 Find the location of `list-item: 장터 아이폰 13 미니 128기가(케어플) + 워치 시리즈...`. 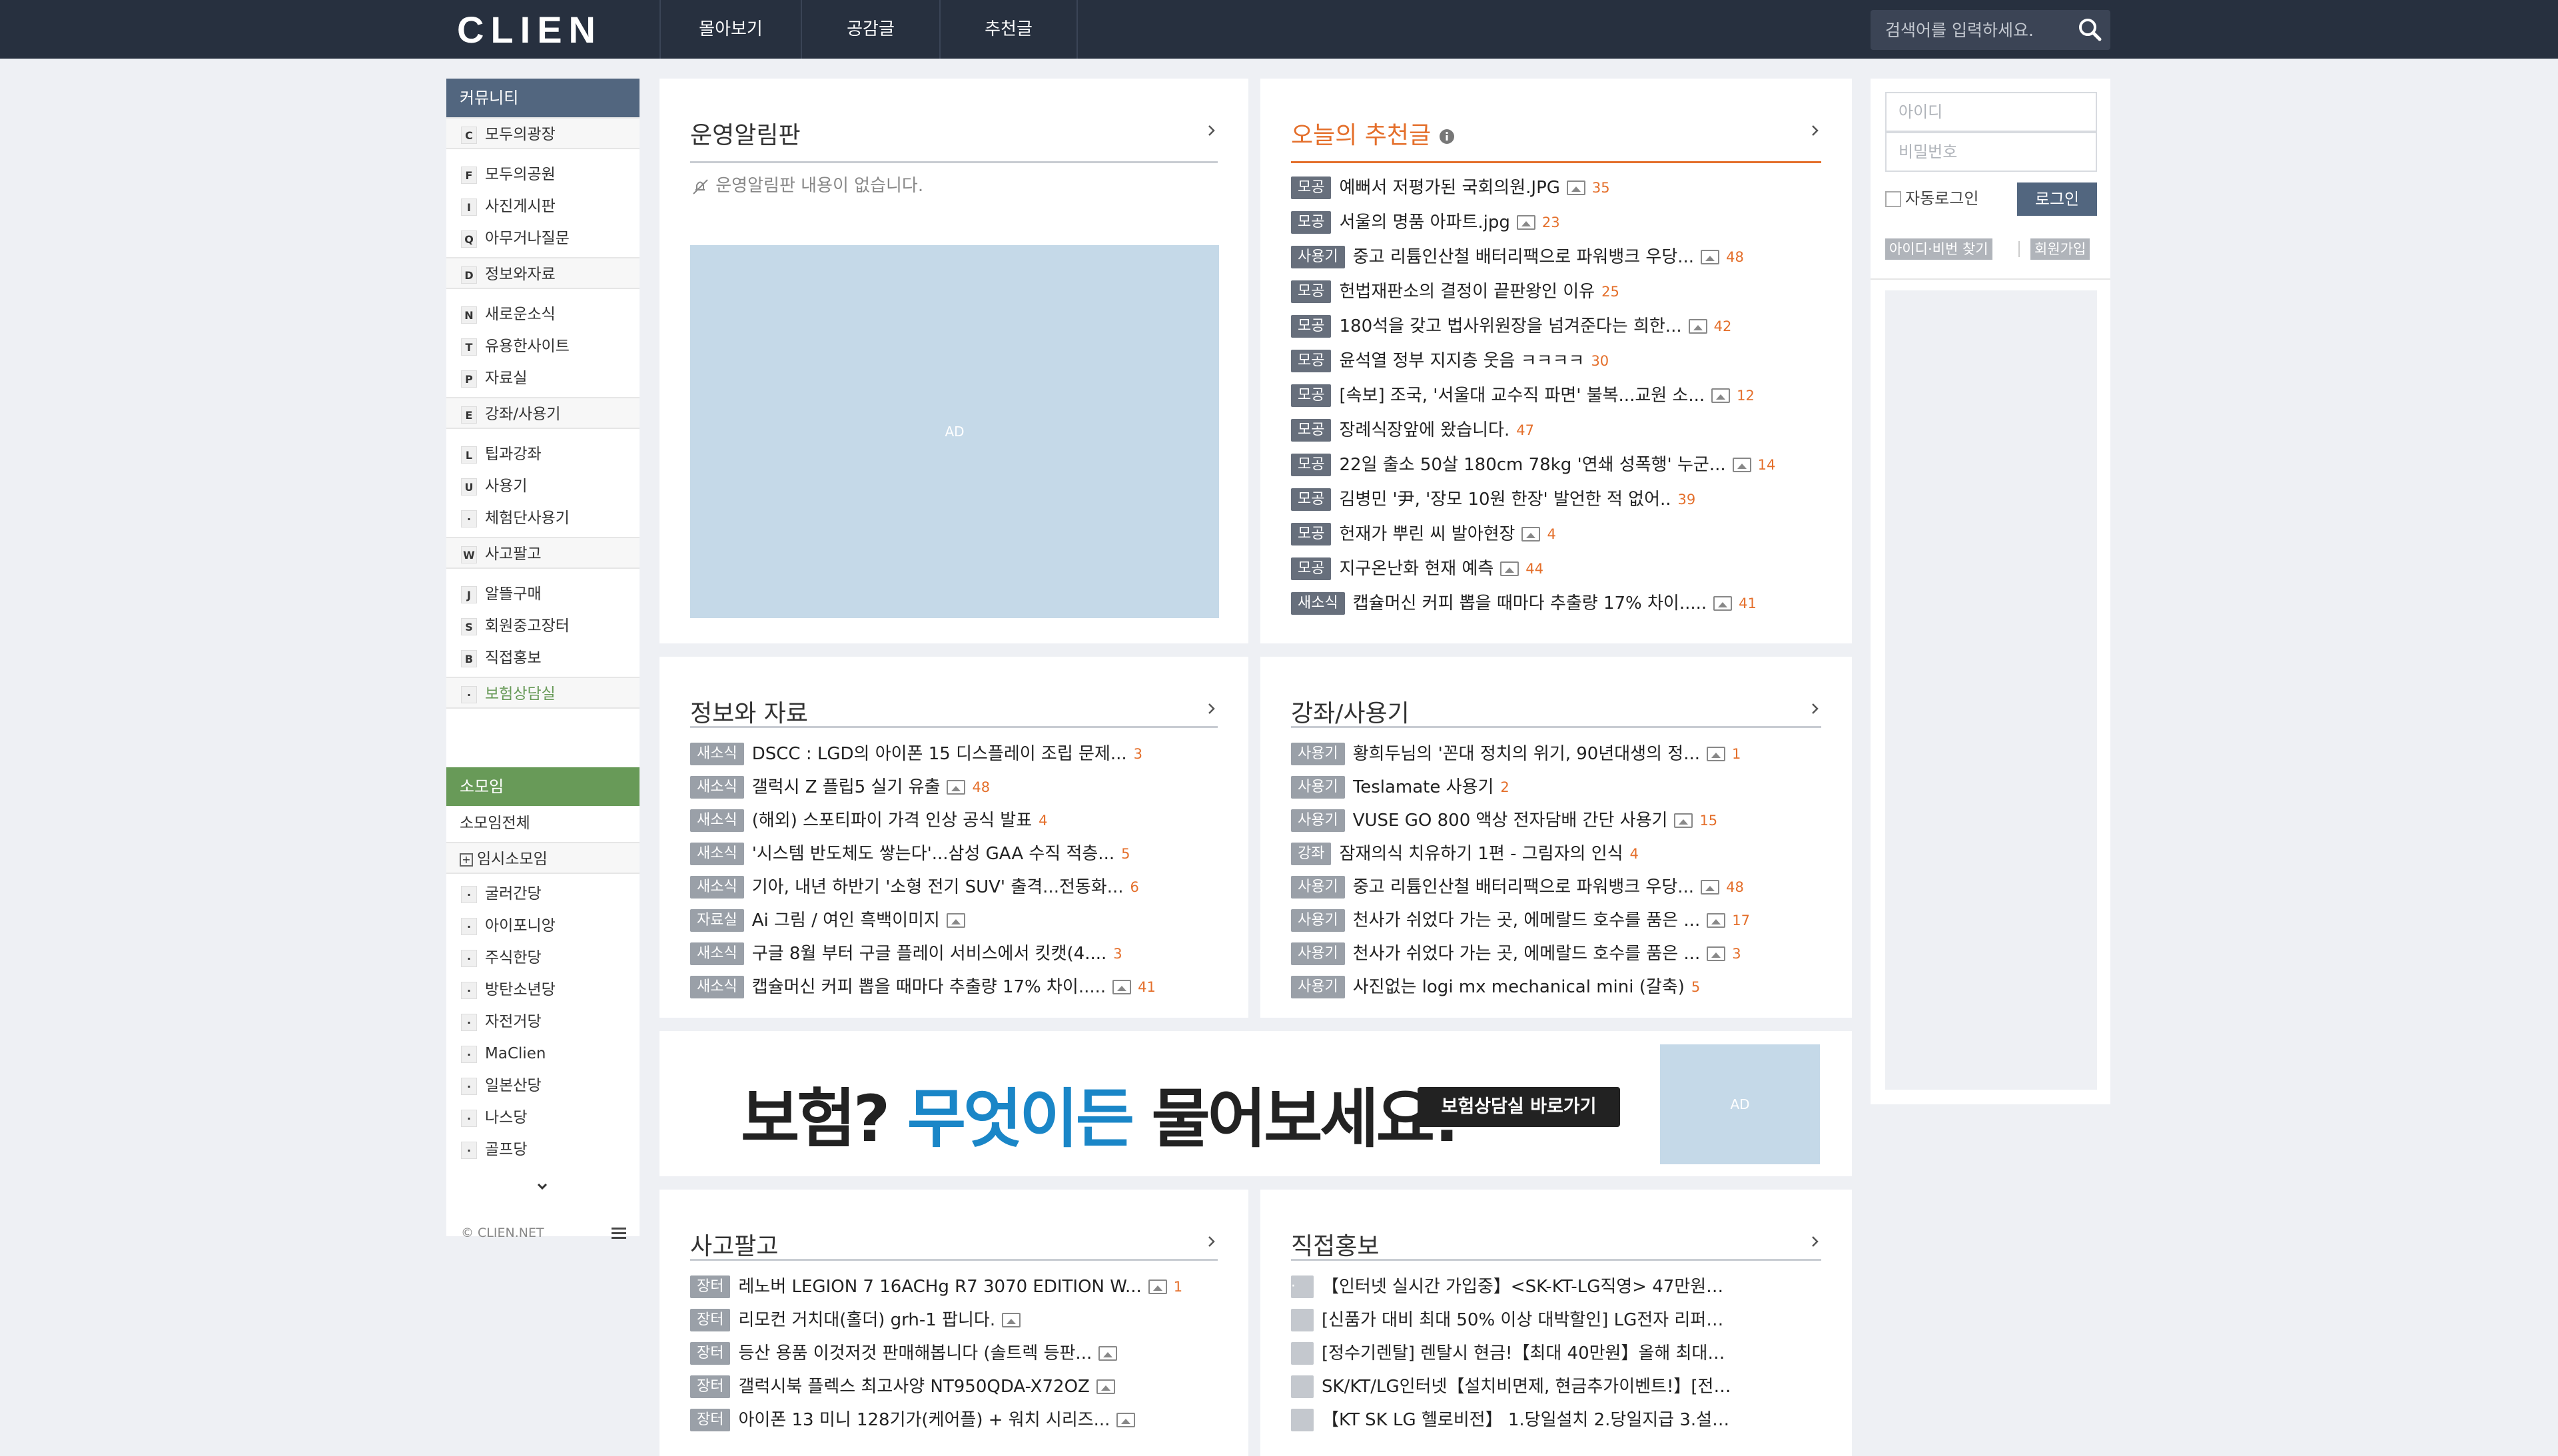

list-item: 장터 아이폰 13 미니 128기가(케어플) + 워치 시리즈... is located at coordinates (954, 1419).